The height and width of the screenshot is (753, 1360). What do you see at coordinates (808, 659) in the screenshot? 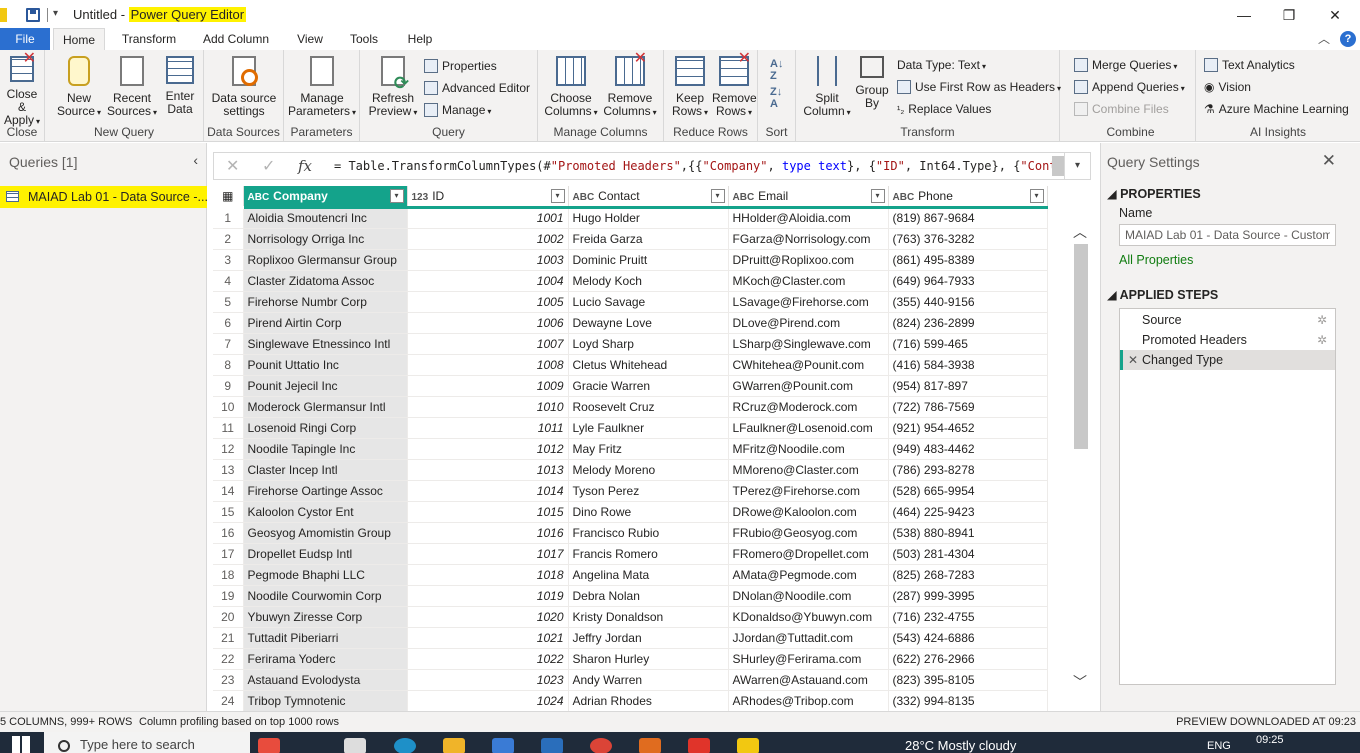
I see `cell-email: SHurley@Ferirama.com` at bounding box center [808, 659].